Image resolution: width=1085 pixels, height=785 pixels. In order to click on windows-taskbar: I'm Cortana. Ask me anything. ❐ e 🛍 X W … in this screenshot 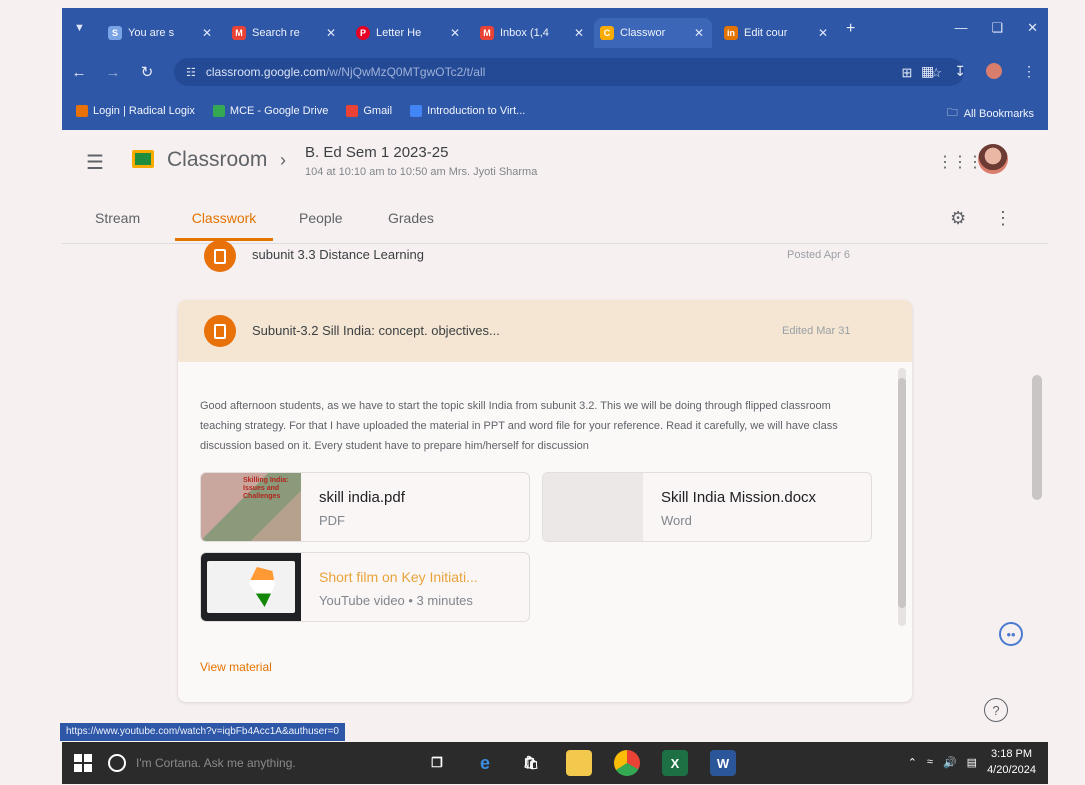, I will do `click(555, 763)`.